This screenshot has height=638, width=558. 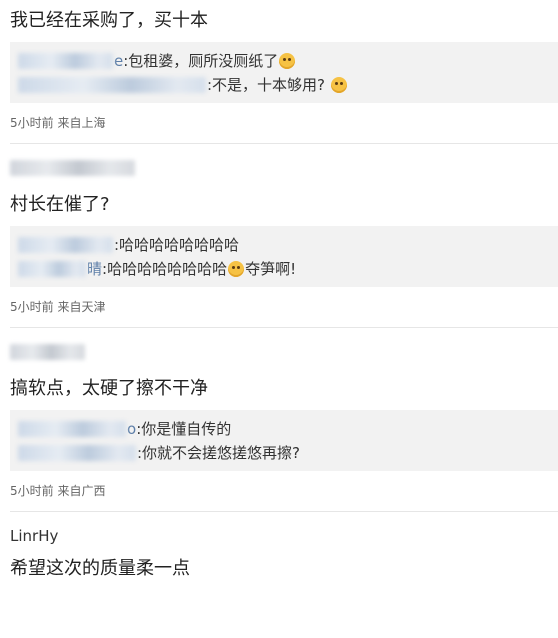 I want to click on reply-text: :你是懂自传的, so click(x=184, y=429).